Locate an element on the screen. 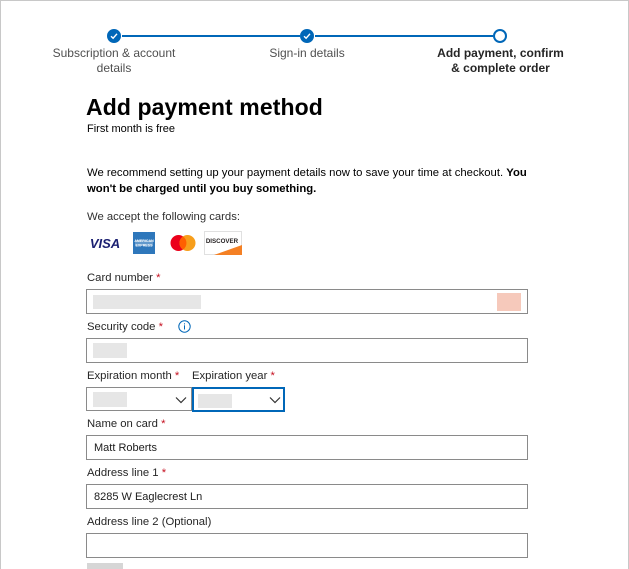 Image resolution: width=629 pixels, height=569 pixels. step-1-check-icon is located at coordinates (114, 36).